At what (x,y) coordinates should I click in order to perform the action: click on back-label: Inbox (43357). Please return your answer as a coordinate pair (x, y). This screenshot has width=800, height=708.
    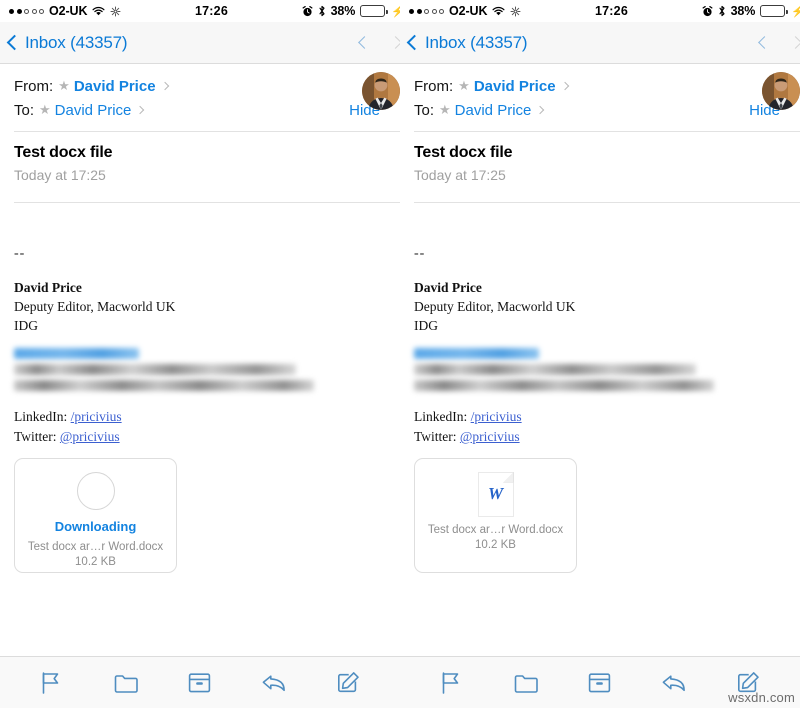
    Looking at the image, I should click on (476, 42).